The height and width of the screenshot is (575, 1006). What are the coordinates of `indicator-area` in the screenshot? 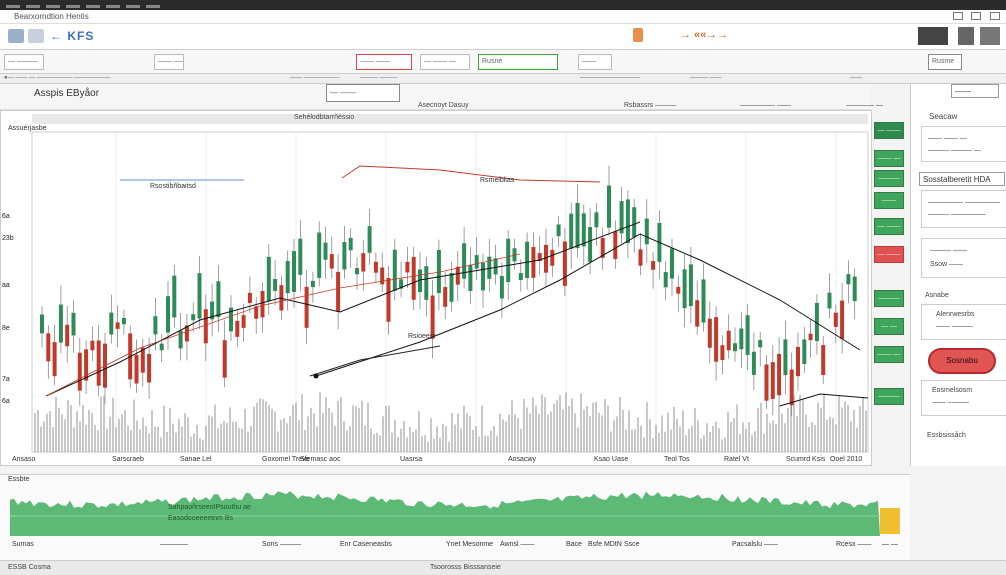 It's located at (445, 513).